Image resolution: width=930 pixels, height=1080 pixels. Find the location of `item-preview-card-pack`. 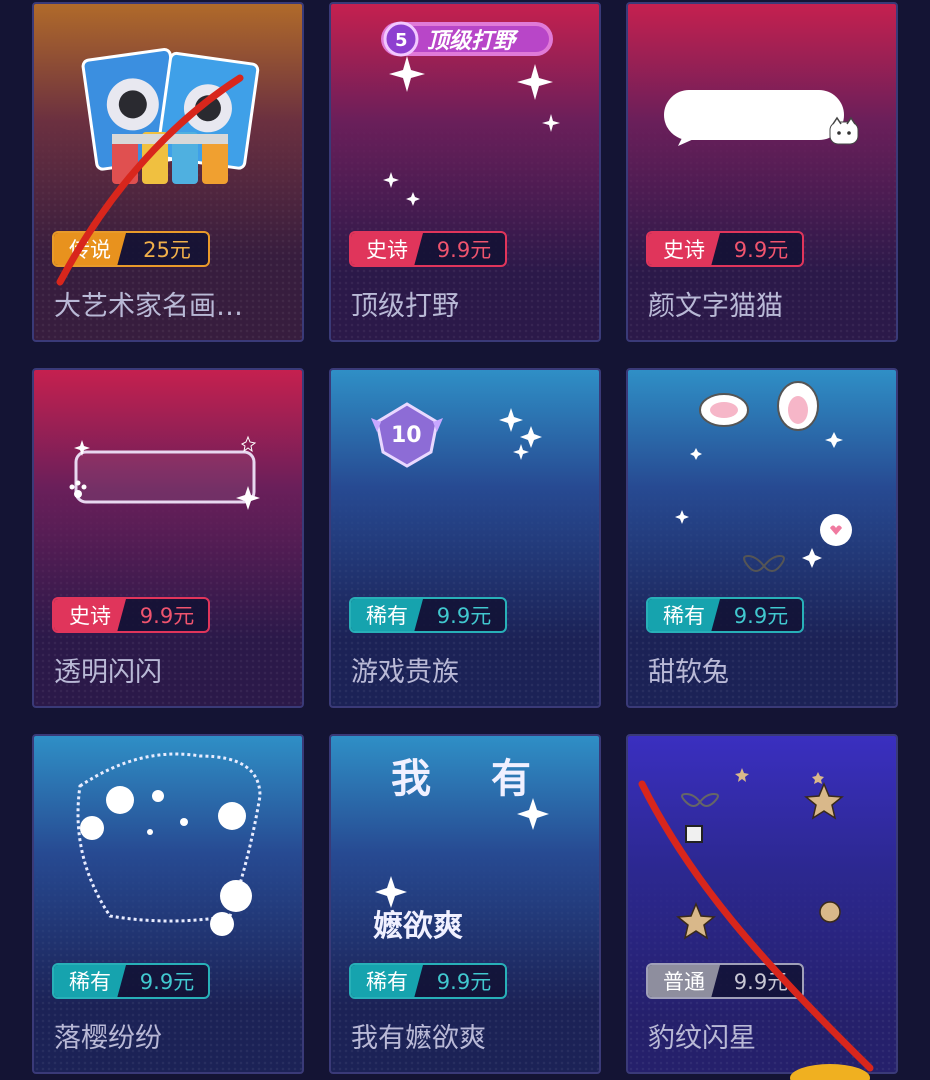

item-preview-card-pack is located at coordinates (168, 114).